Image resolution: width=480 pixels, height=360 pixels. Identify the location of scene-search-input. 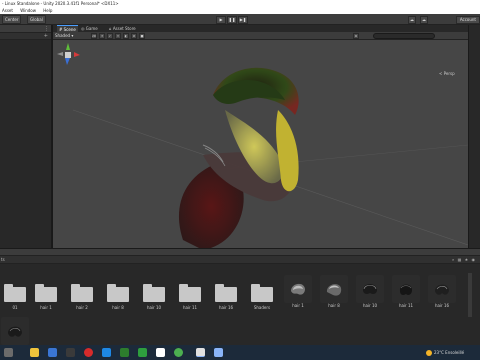
(404, 36).